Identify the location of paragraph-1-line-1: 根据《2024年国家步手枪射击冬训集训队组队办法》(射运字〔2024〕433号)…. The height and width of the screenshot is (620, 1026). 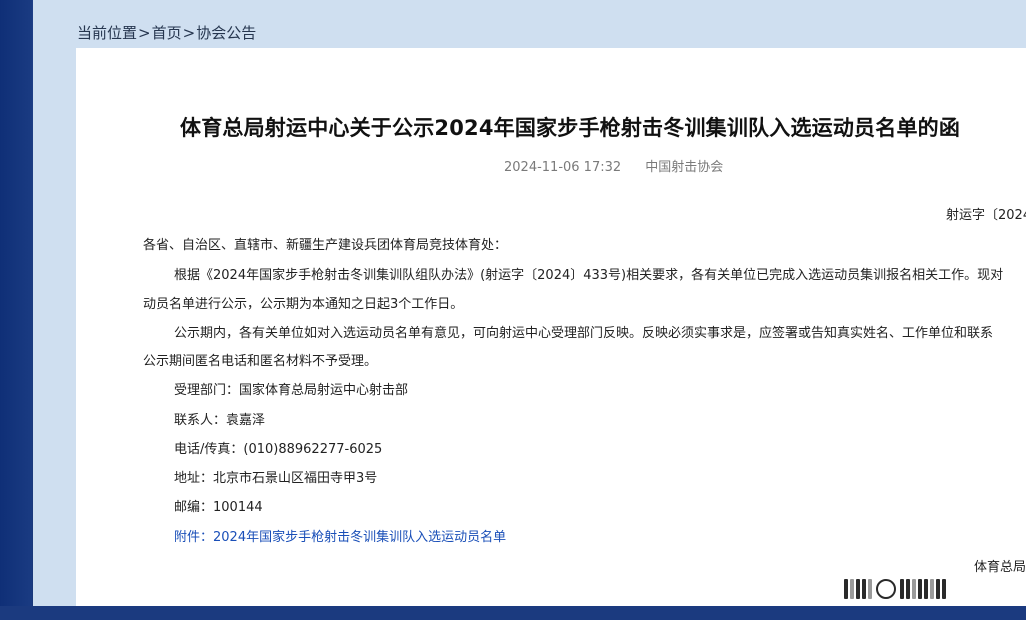
(589, 275).